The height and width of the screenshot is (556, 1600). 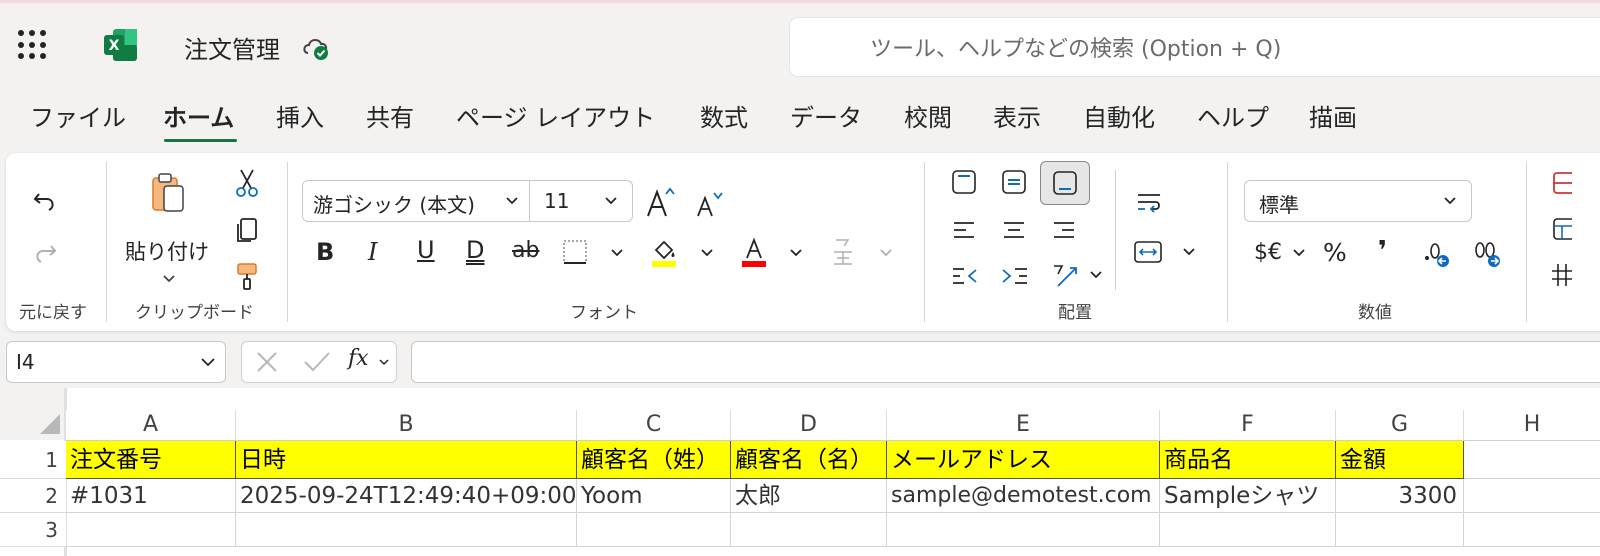 I want to click on wrap-text-icon, so click(x=1149, y=202).